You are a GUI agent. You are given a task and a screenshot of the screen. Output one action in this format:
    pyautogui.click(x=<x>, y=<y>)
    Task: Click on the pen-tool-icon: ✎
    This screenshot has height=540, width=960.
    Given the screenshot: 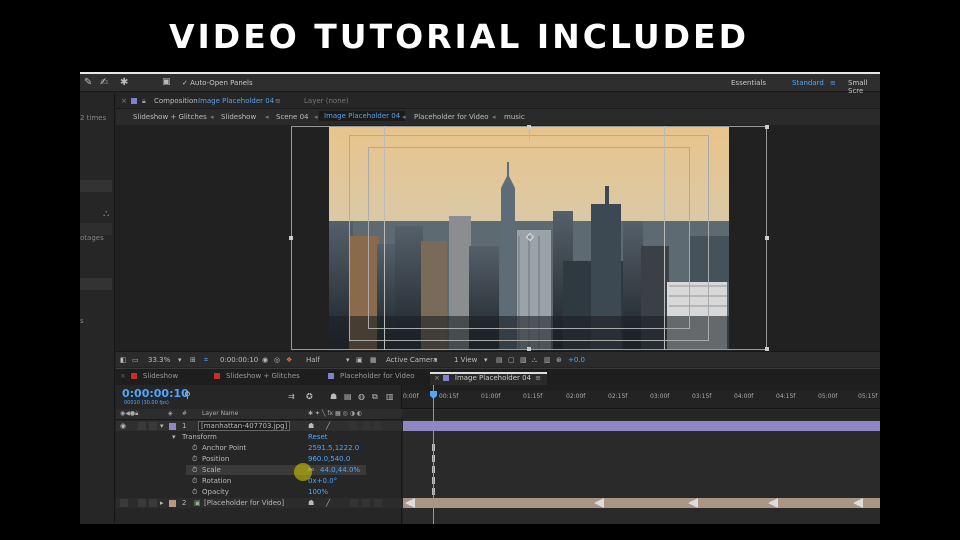 What is the action you would take?
    pyautogui.click(x=88, y=82)
    